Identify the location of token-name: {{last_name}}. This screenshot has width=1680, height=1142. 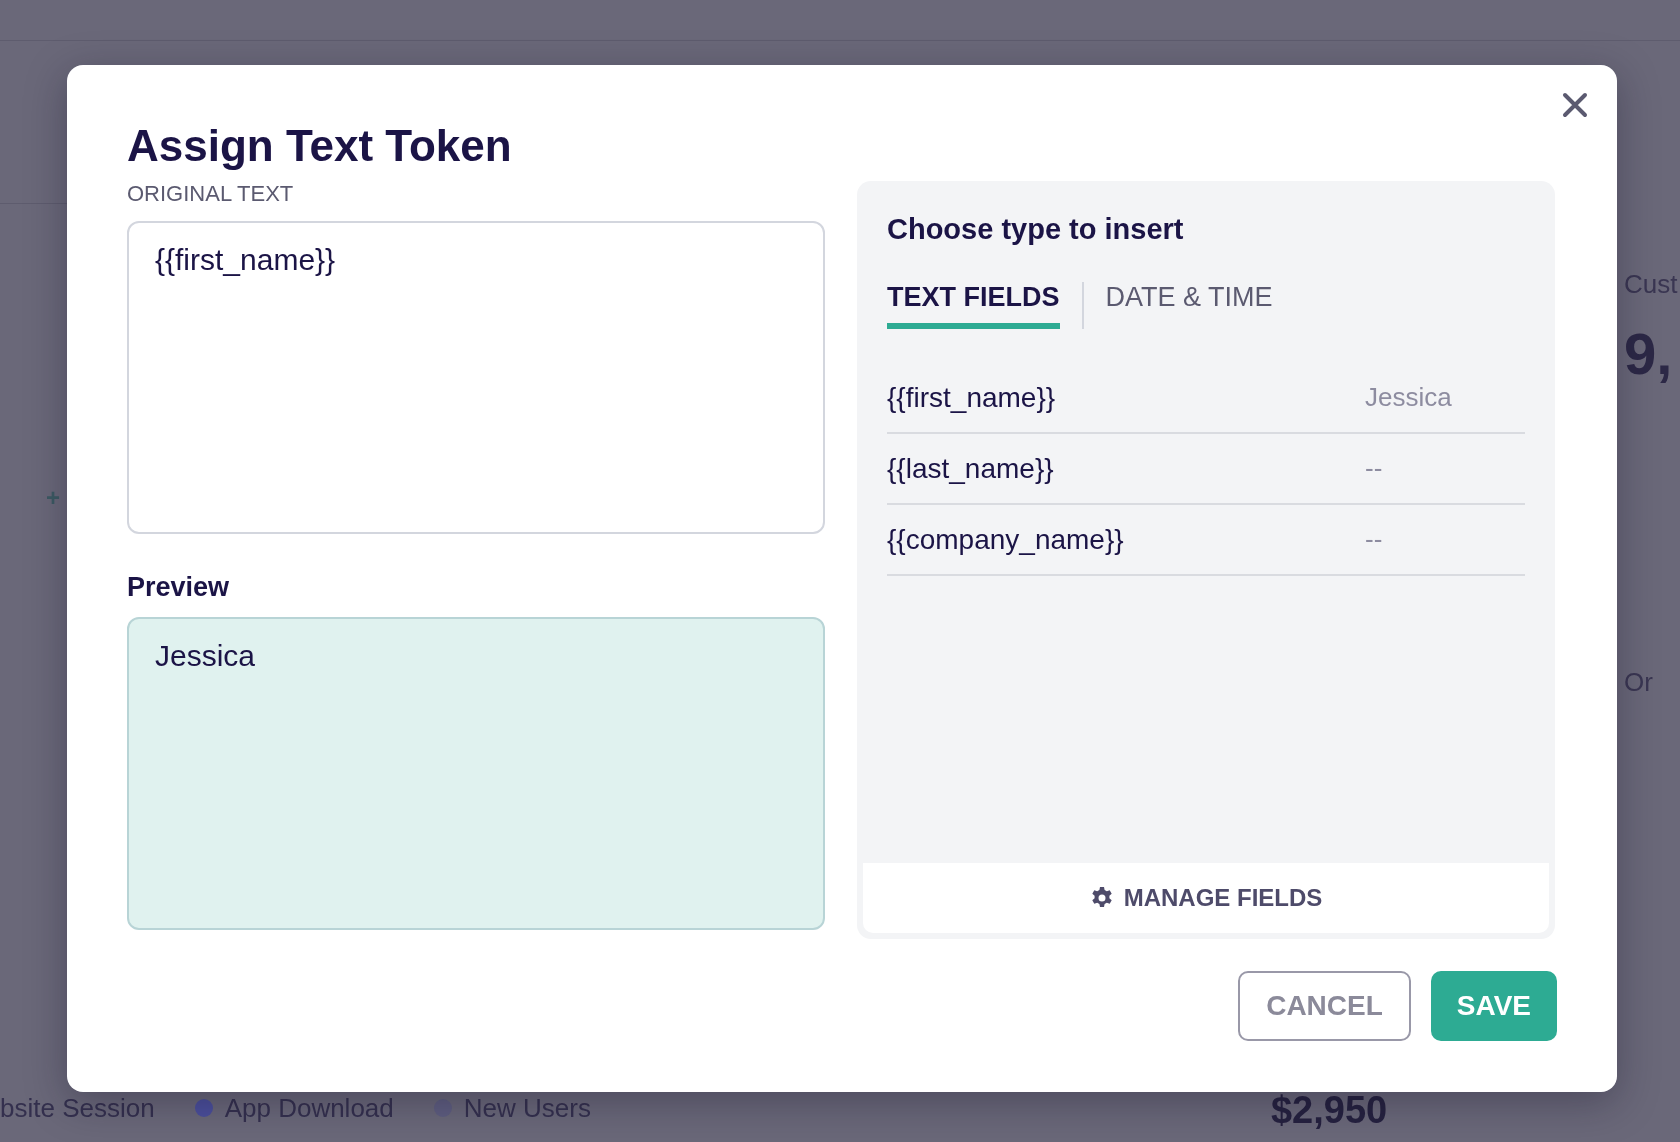
(1126, 468).